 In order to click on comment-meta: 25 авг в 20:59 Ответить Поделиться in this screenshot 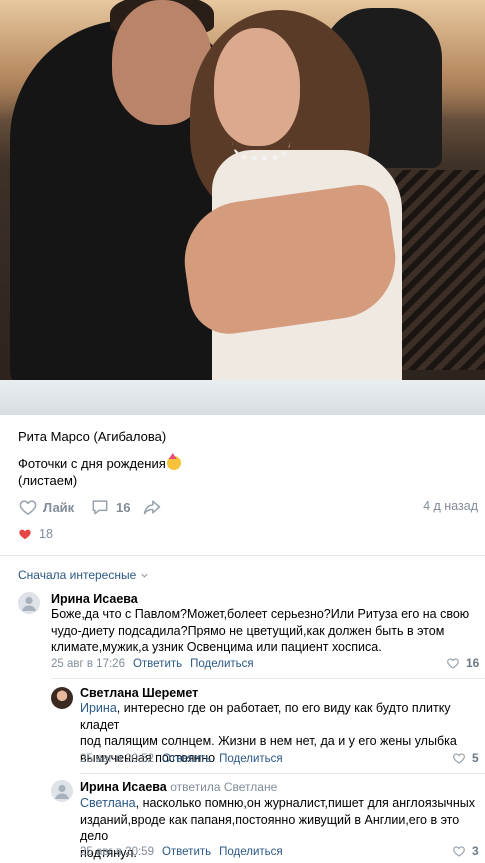, I will do `click(181, 852)`.